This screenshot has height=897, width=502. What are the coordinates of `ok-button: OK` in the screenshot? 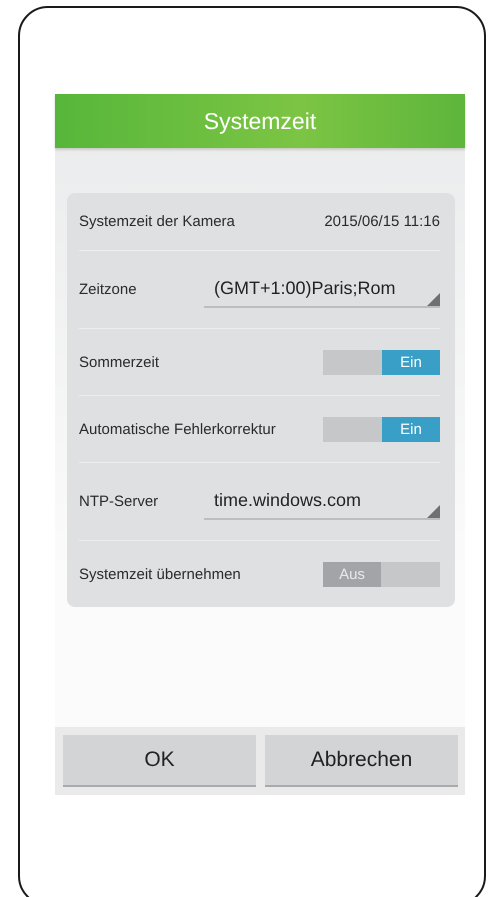 It's located at (159, 761).